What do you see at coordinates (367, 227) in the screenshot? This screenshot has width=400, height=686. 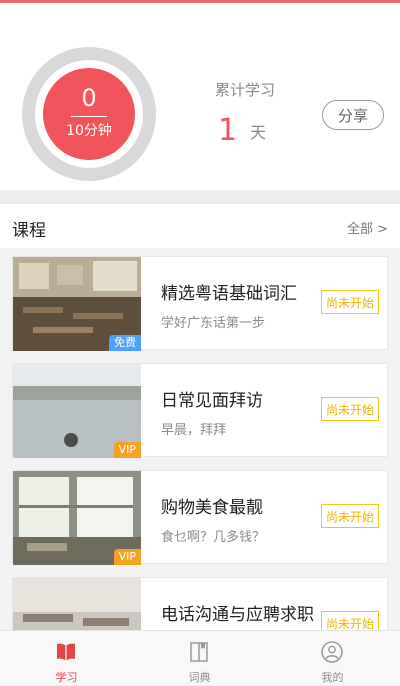 I see `view-all-courses-link: 全部 >` at bounding box center [367, 227].